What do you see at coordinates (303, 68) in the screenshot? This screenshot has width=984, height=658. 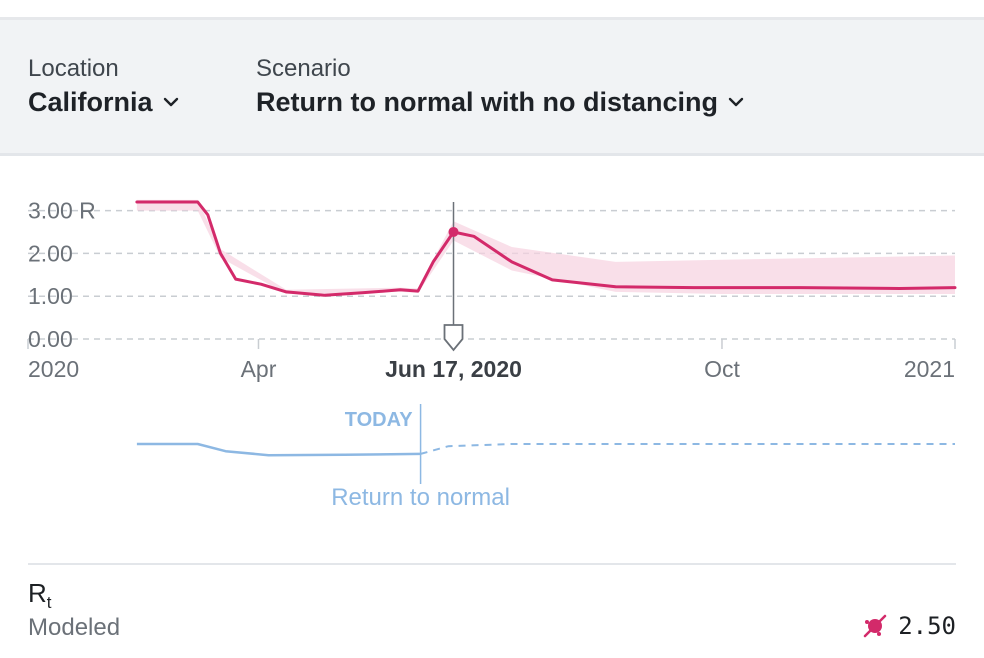 I see `scenario-label: Scenario` at bounding box center [303, 68].